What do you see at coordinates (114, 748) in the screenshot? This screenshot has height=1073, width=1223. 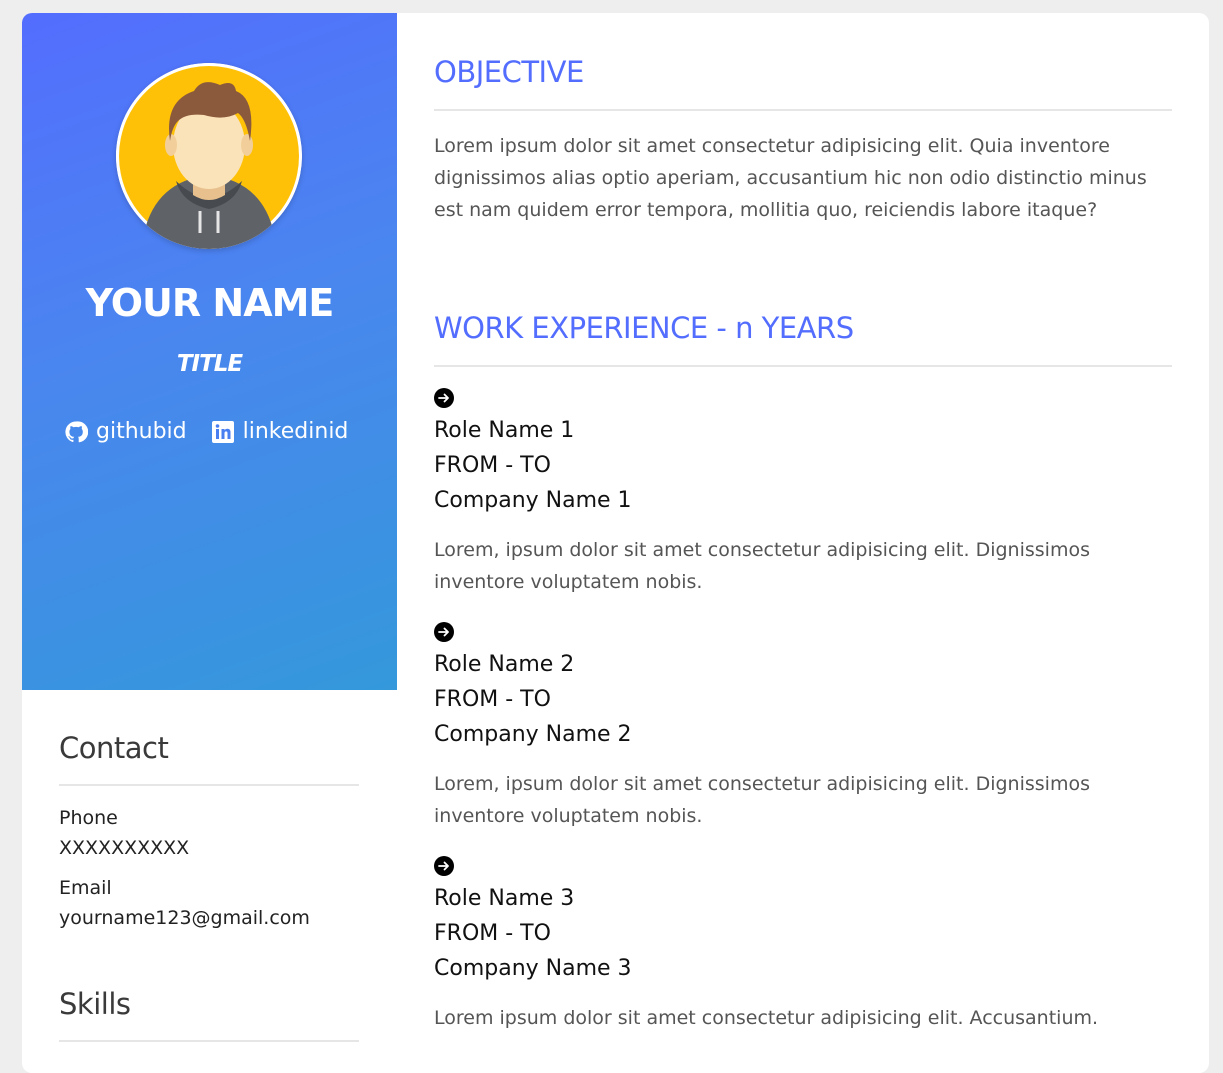 I see `contact-heading: Contact` at bounding box center [114, 748].